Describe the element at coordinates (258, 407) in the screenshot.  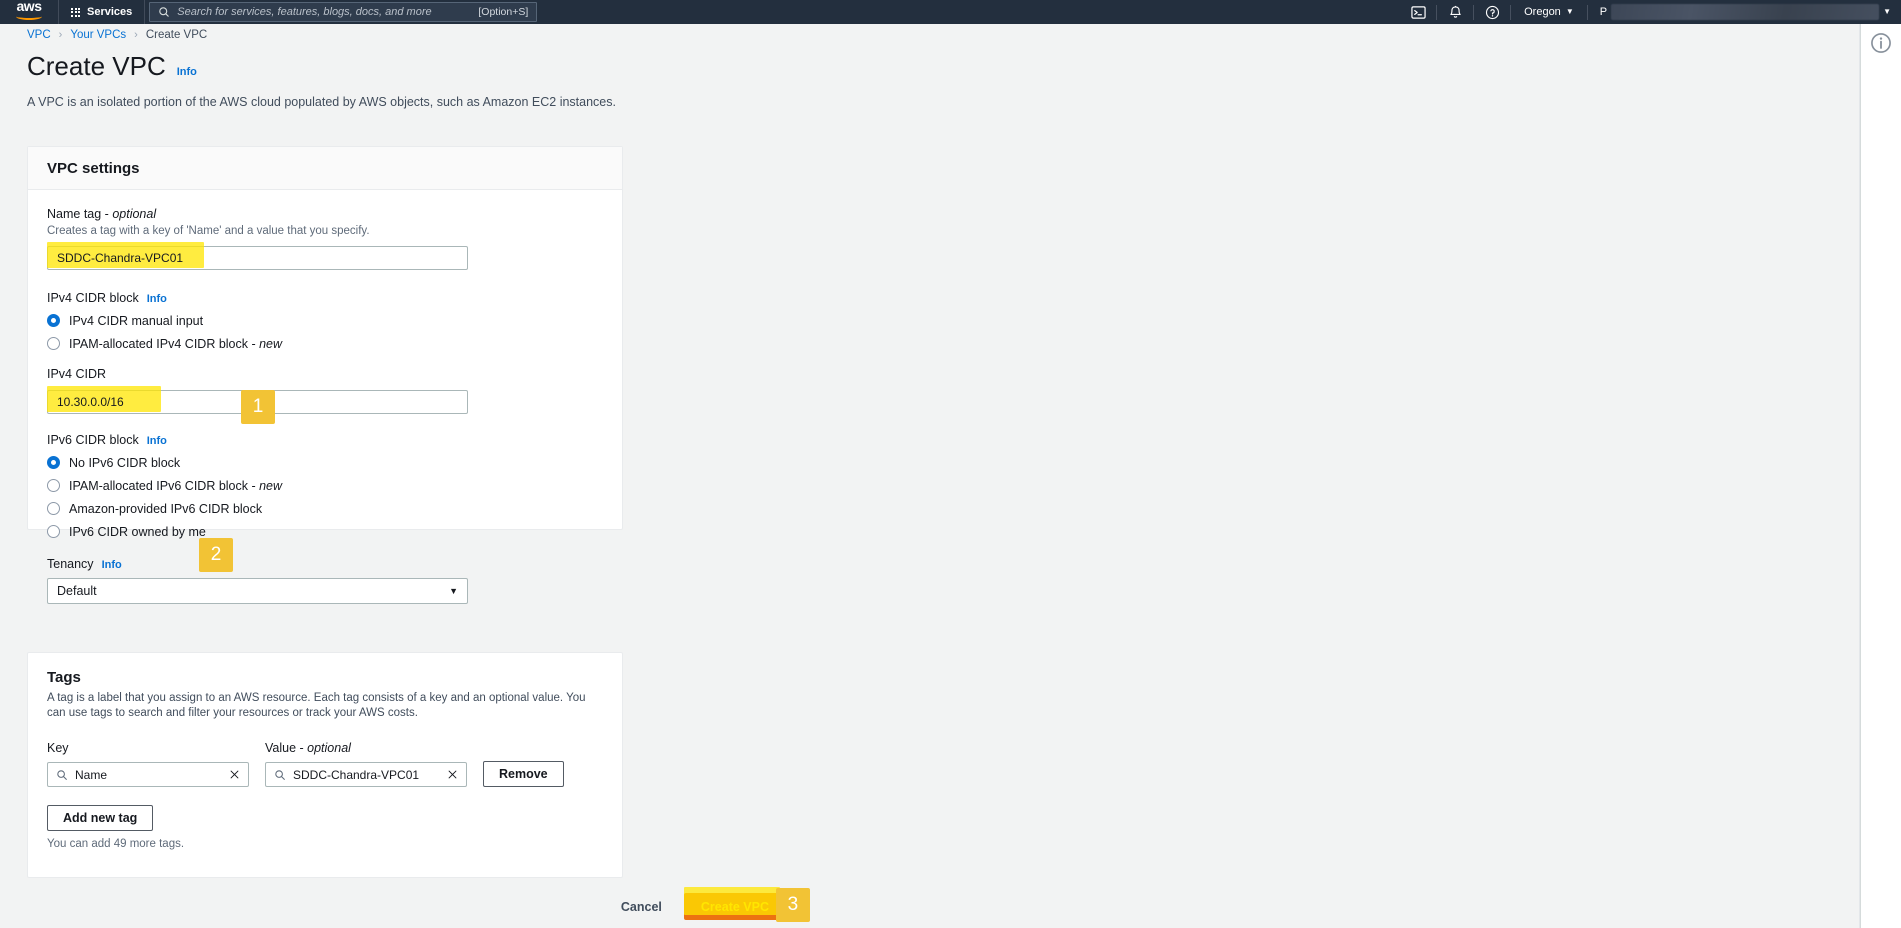
I see `annotation-badge-1: 1` at that location.